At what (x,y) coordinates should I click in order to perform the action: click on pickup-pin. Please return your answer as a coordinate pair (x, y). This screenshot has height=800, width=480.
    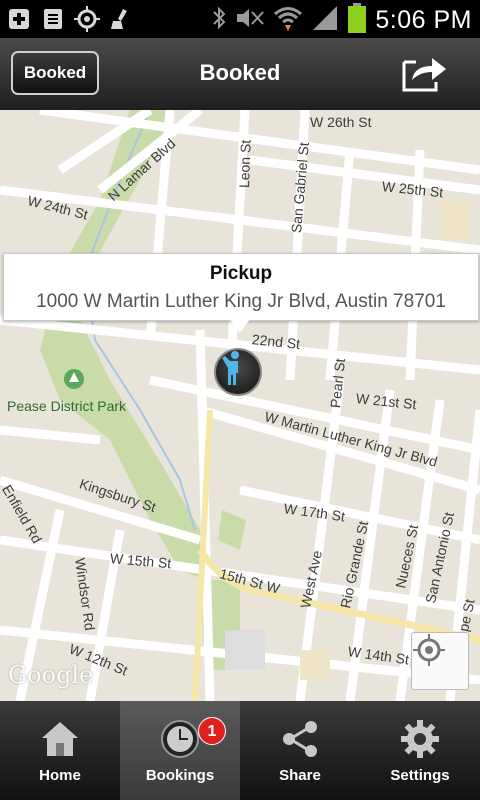
    Looking at the image, I should click on (238, 372).